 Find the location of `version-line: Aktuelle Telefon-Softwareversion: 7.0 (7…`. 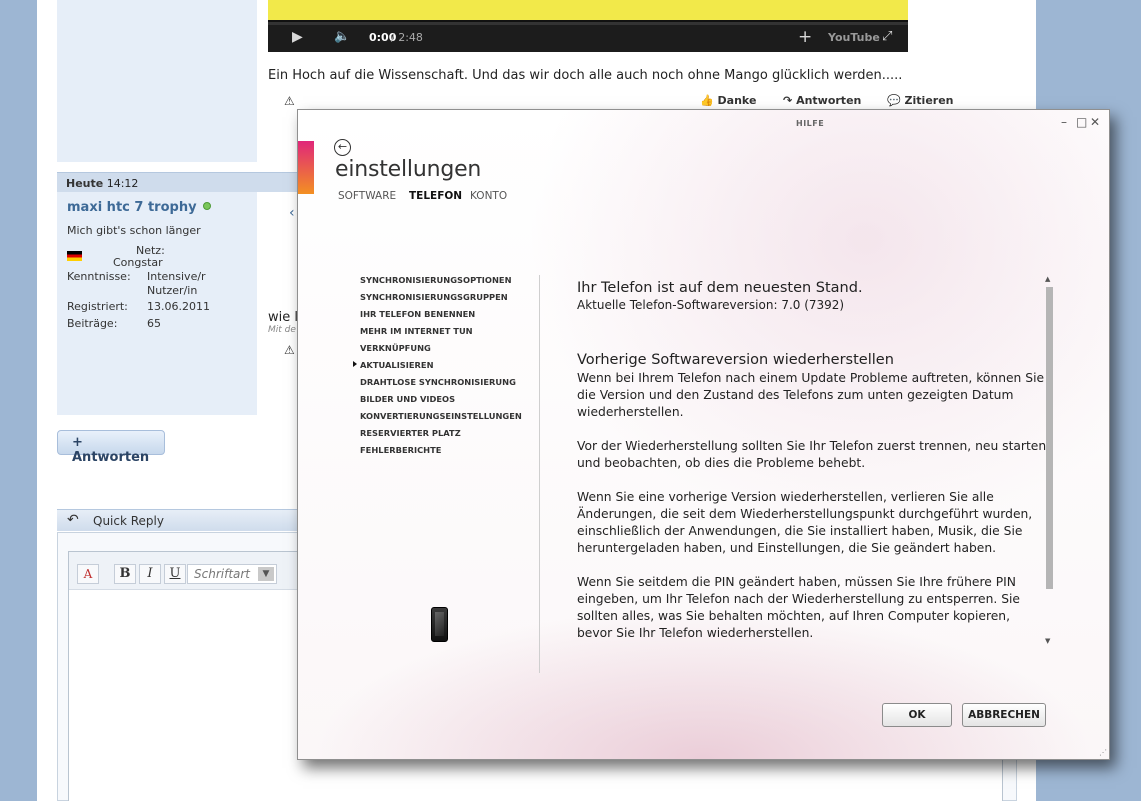

version-line: Aktuelle Telefon-Softwareversion: 7.0 (7… is located at coordinates (711, 305).